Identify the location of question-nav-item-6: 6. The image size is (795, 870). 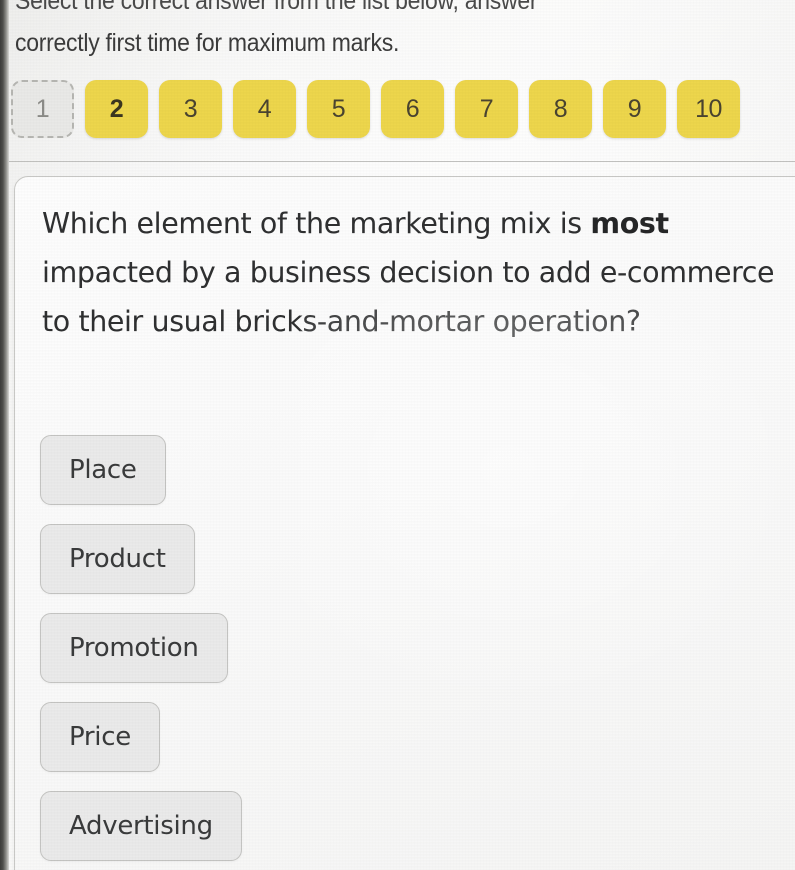
(412, 109).